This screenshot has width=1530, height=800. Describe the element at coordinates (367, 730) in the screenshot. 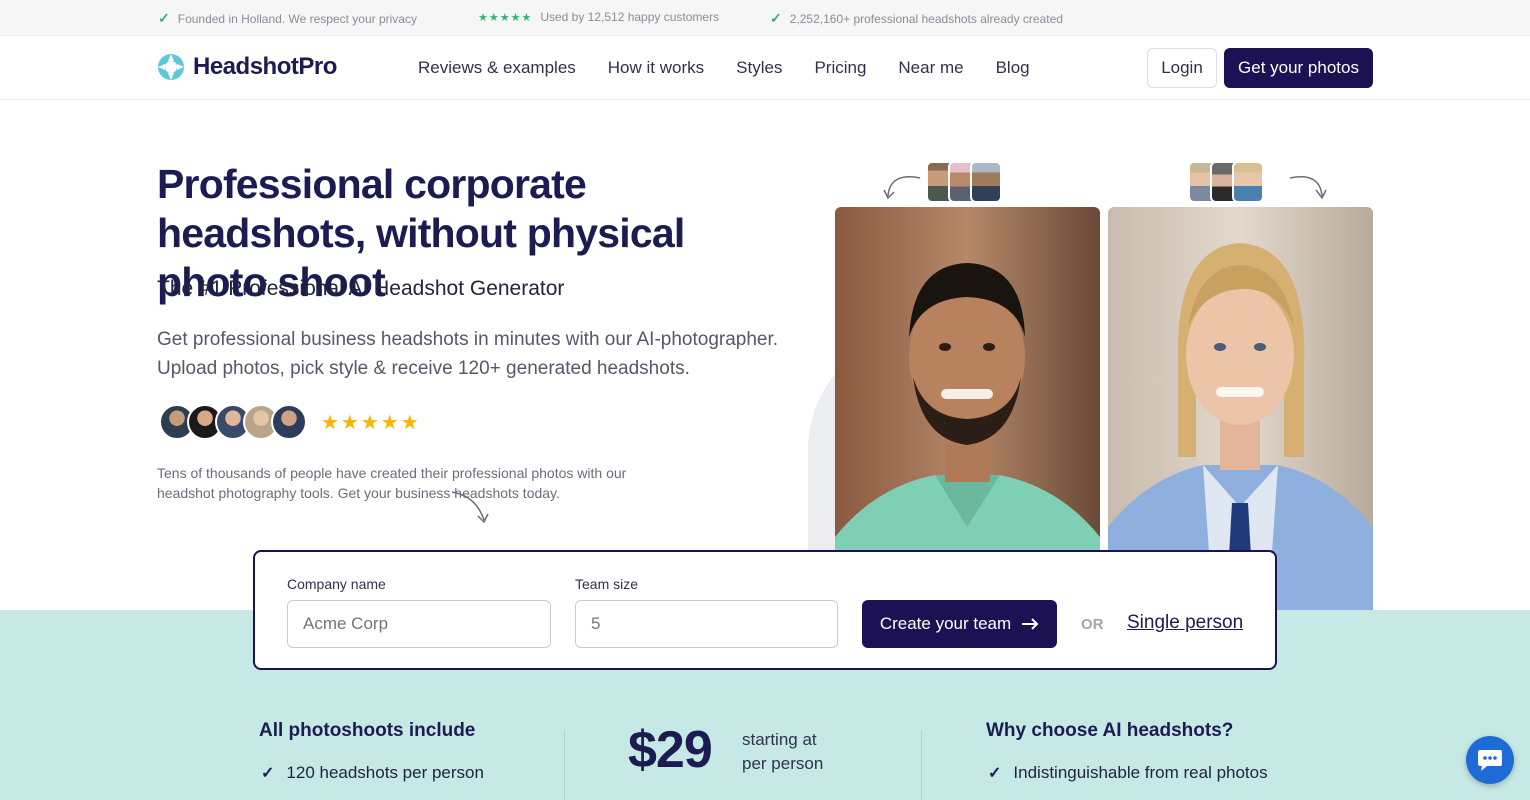

I see `includes-heading: All photoshoots include` at that location.